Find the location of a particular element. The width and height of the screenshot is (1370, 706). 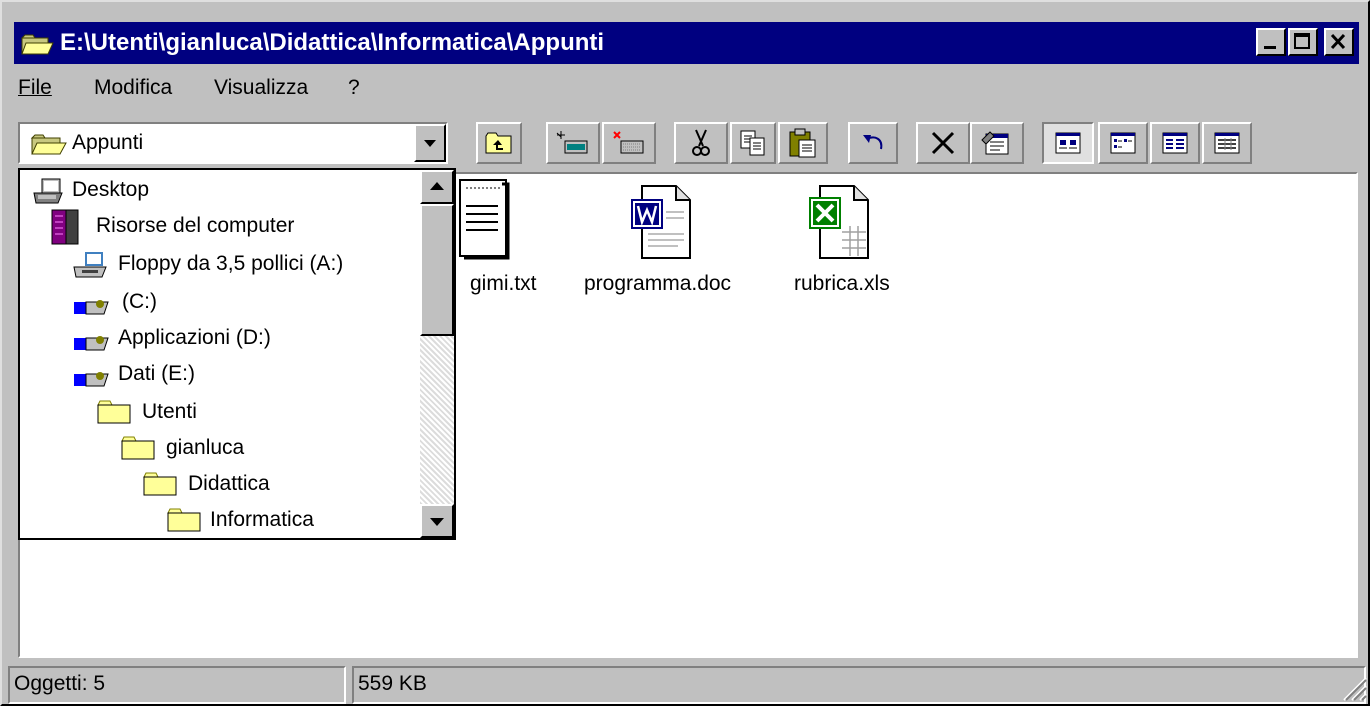

menu-bar: File Modifica Visualizza ? is located at coordinates (414, 89).